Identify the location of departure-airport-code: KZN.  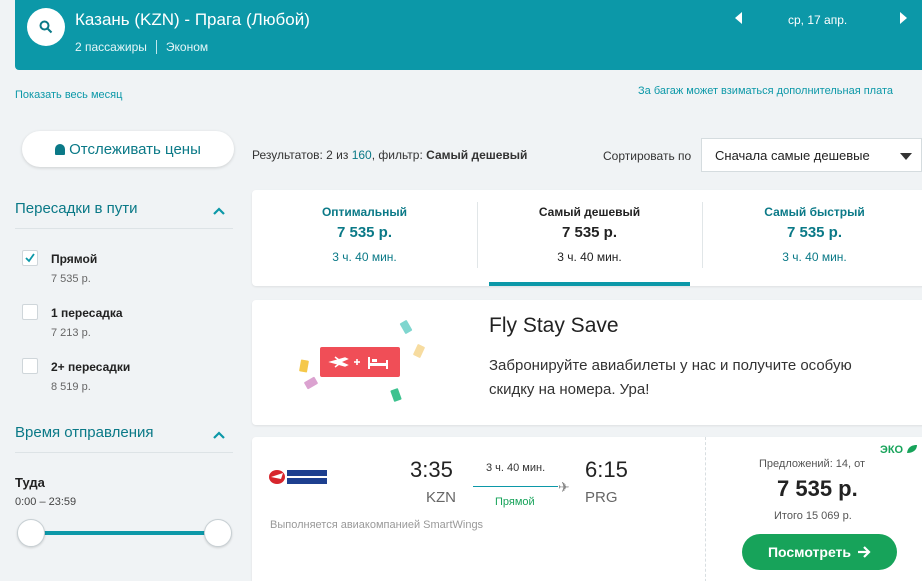
(441, 497).